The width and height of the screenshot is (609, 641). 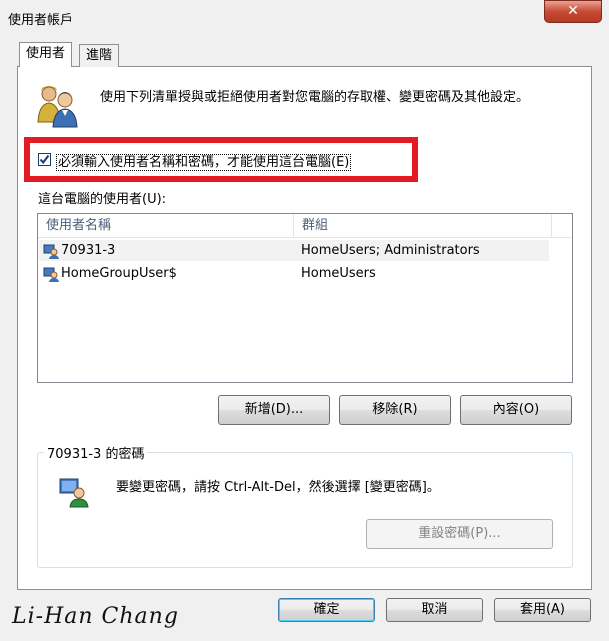 What do you see at coordinates (195, 162) in the screenshot?
I see `require-password-text: 必須輸入使用者名稱和密碼，才能使用這台電腦` at bounding box center [195, 162].